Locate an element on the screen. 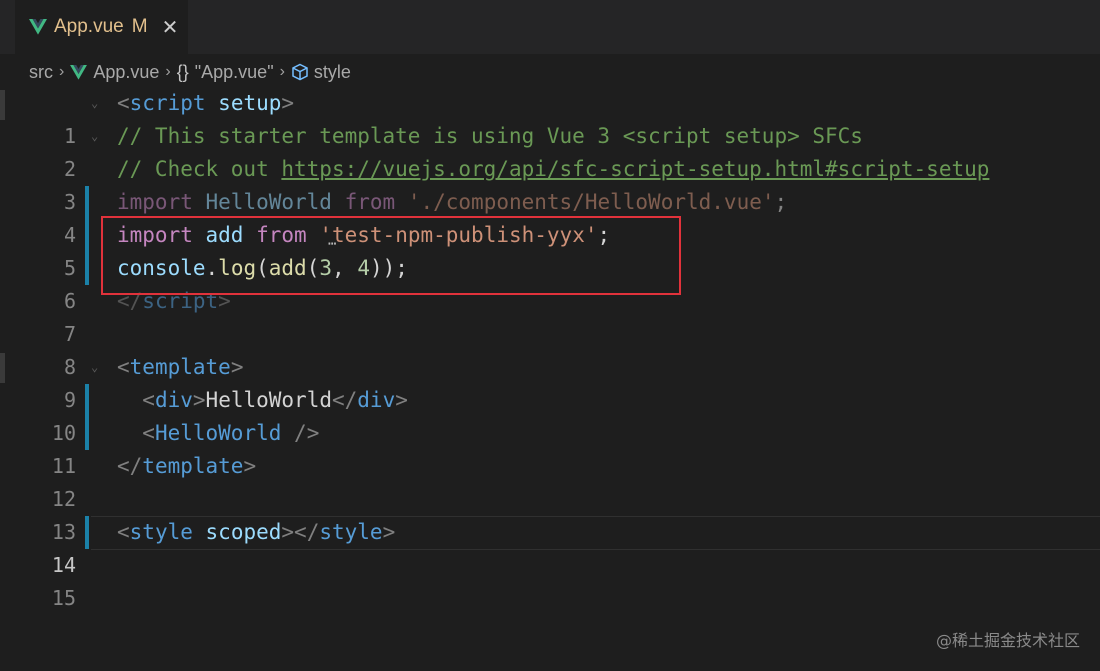 This screenshot has height=671, width=1100. token-number: 3 is located at coordinates (326, 268).